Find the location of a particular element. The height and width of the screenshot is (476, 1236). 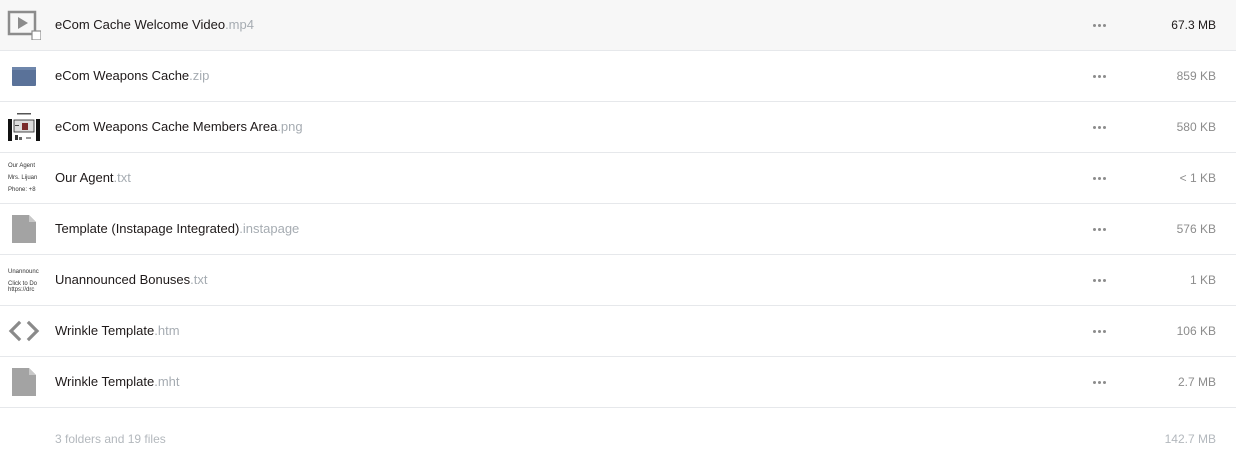

text-thumbnail-icon: Our Agent Mrs. Lijuan Phone: +8 is located at coordinates (24, 178).